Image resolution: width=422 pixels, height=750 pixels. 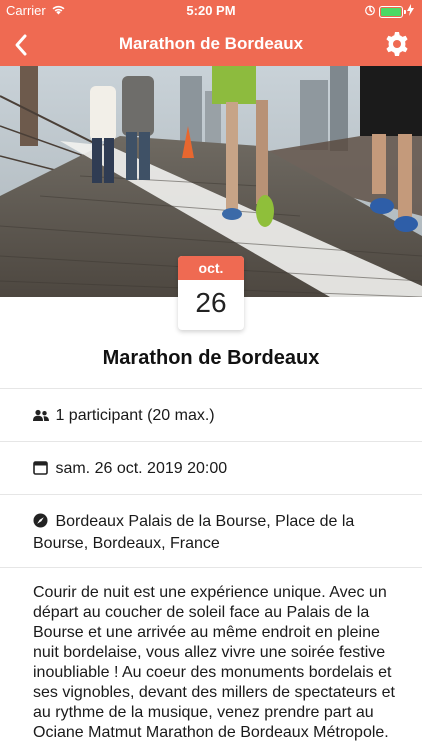 I want to click on participants-row: 1 participant (20 max.), so click(x=217, y=417).